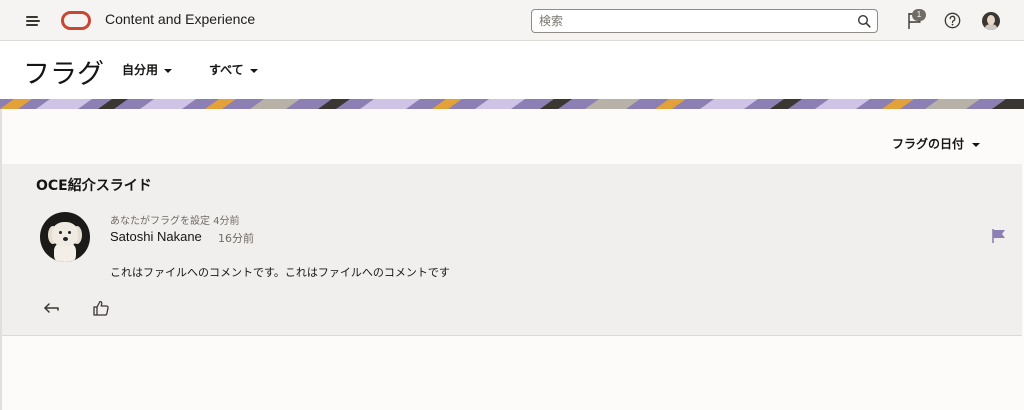  What do you see at coordinates (52, 308) in the screenshot?
I see `reply-icon` at bounding box center [52, 308].